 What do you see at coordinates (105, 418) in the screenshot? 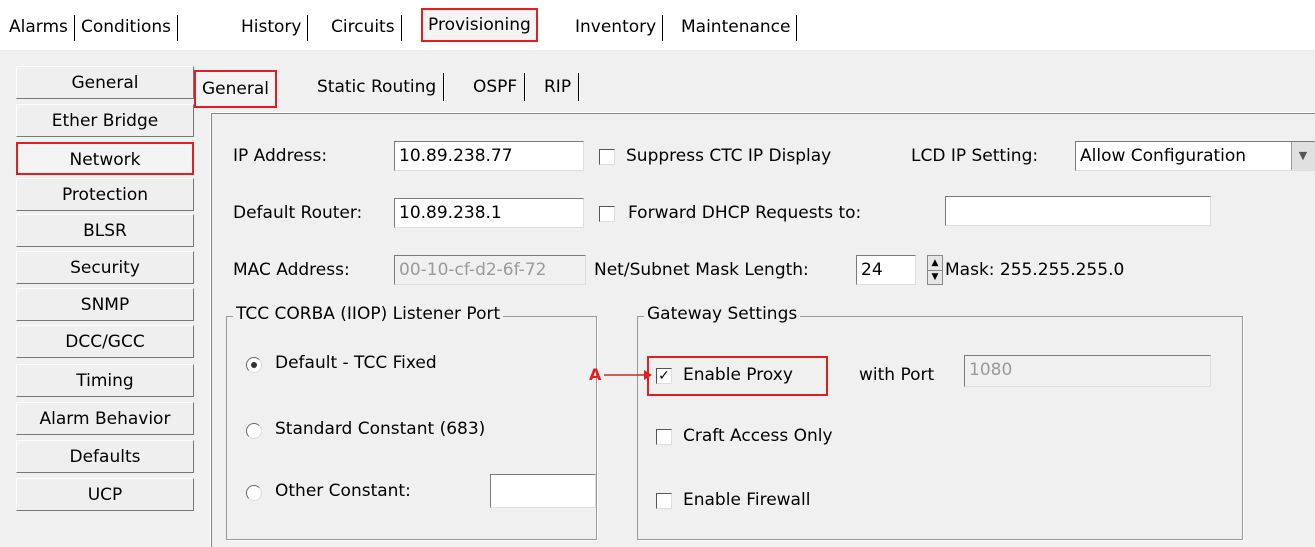
I see `nav-alarm-behavior: Alarm Behavior` at bounding box center [105, 418].